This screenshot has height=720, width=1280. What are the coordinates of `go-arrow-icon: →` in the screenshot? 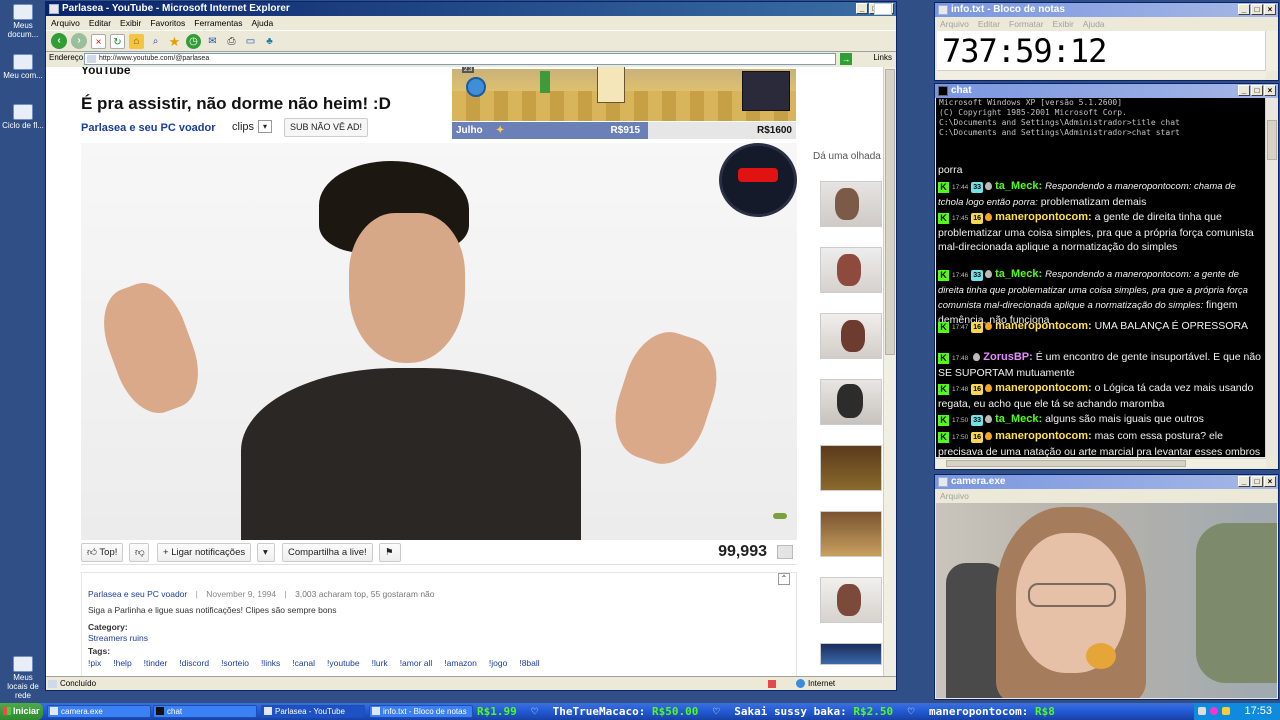 It's located at (846, 59).